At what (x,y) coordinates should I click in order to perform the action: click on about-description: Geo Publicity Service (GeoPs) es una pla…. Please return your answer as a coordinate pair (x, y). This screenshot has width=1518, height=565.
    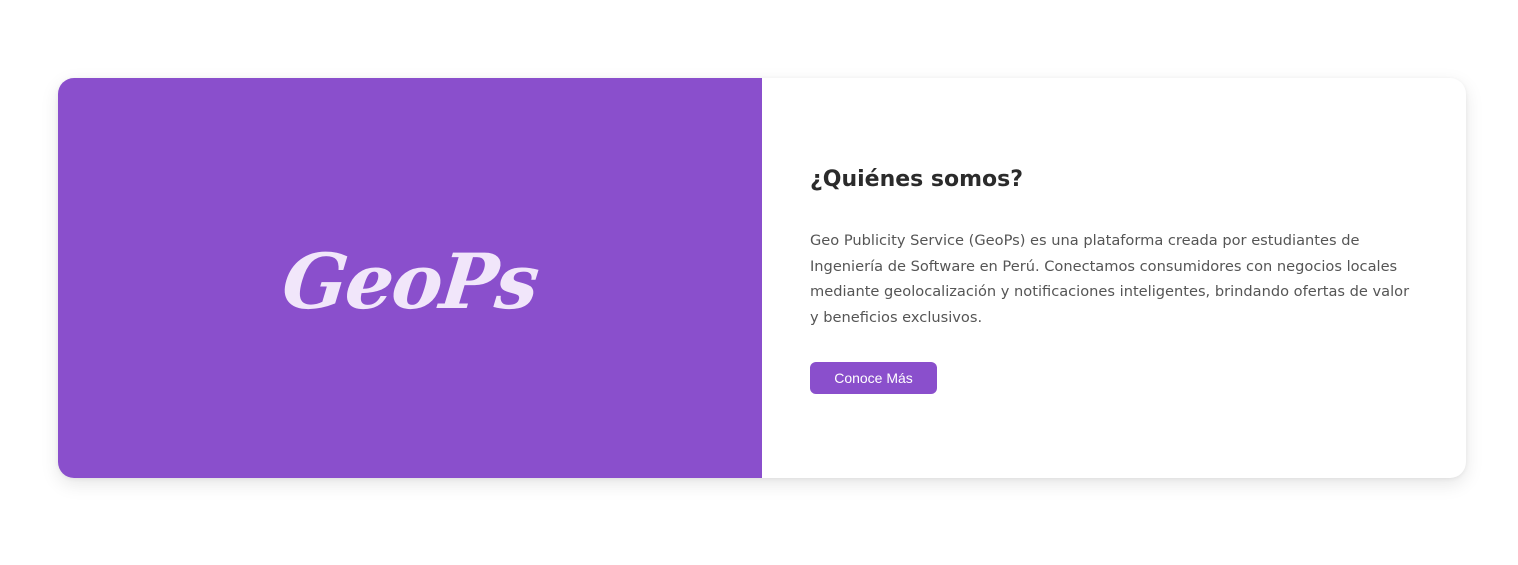
    Looking at the image, I should click on (1110, 279).